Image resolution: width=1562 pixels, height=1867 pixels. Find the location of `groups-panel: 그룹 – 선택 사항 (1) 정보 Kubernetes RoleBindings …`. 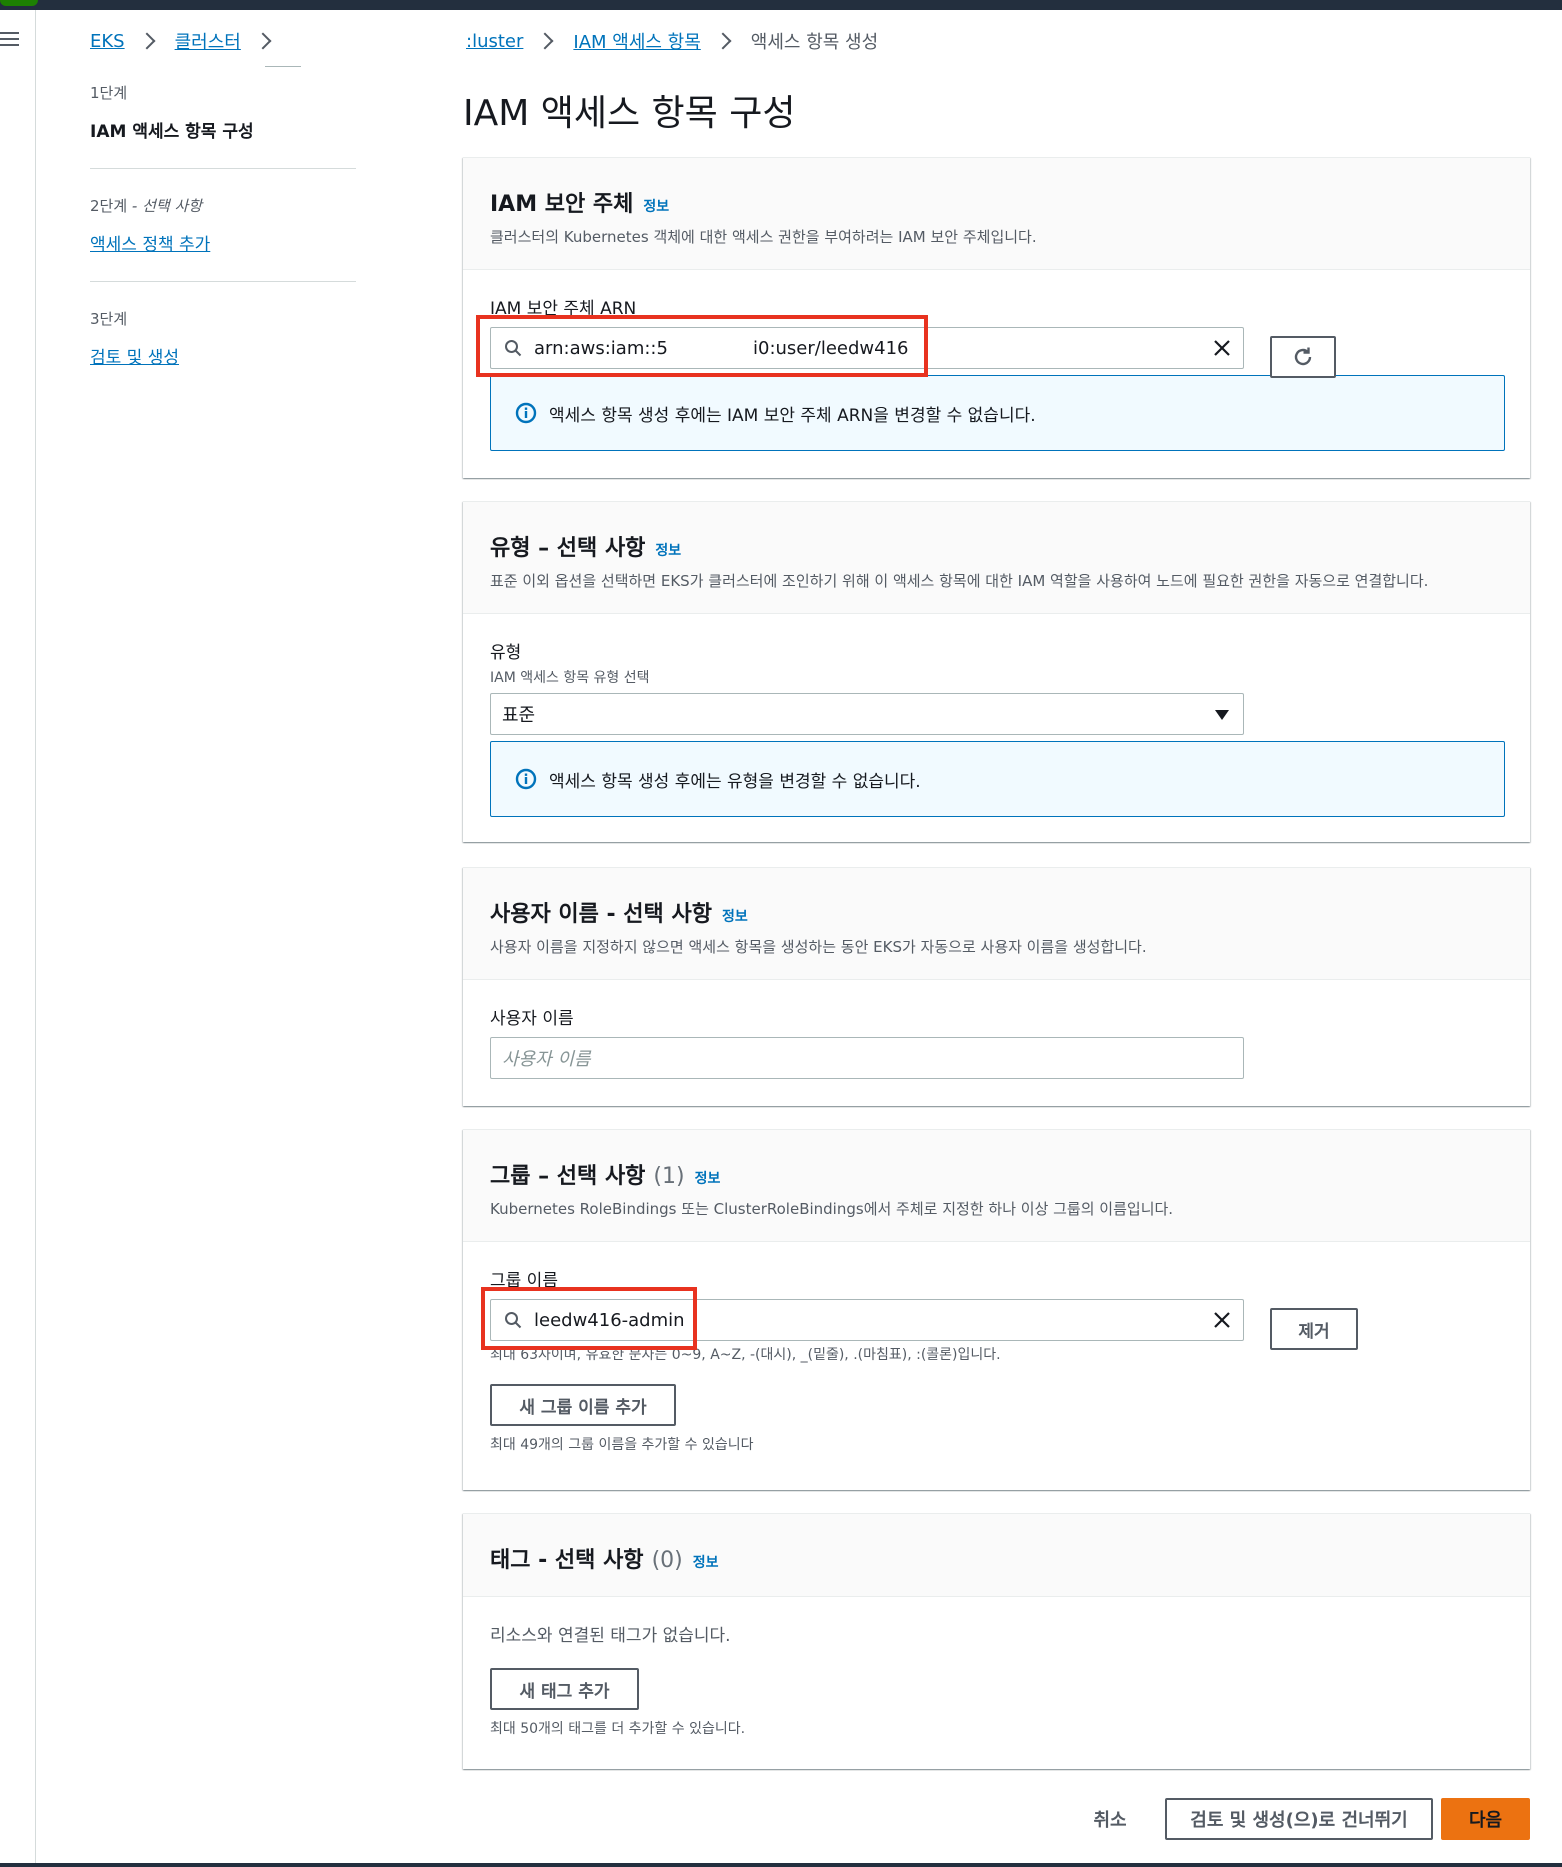

groups-panel: 그룹 – 선택 사항 (1) 정보 Kubernetes RoleBindings … is located at coordinates (996, 1309).